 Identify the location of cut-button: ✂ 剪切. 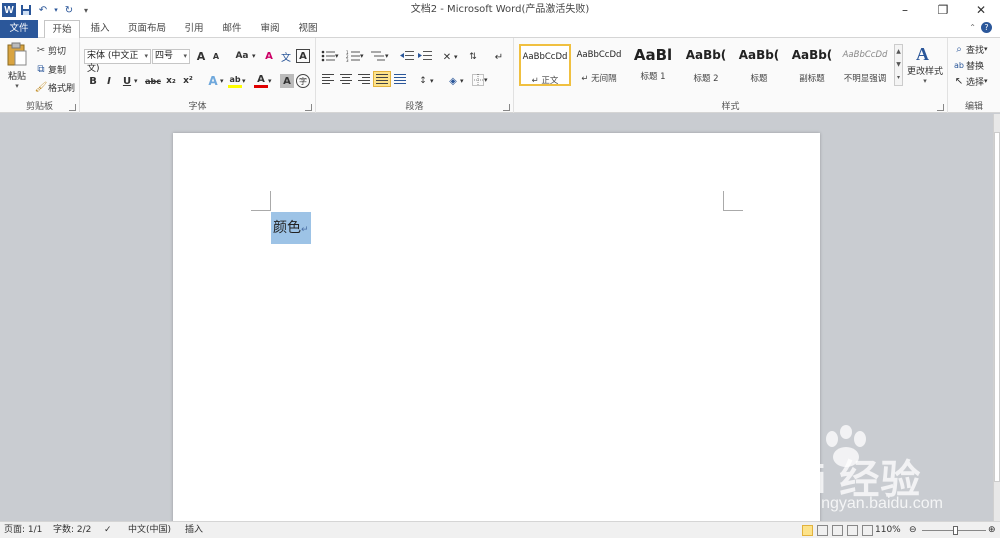
(50, 50).